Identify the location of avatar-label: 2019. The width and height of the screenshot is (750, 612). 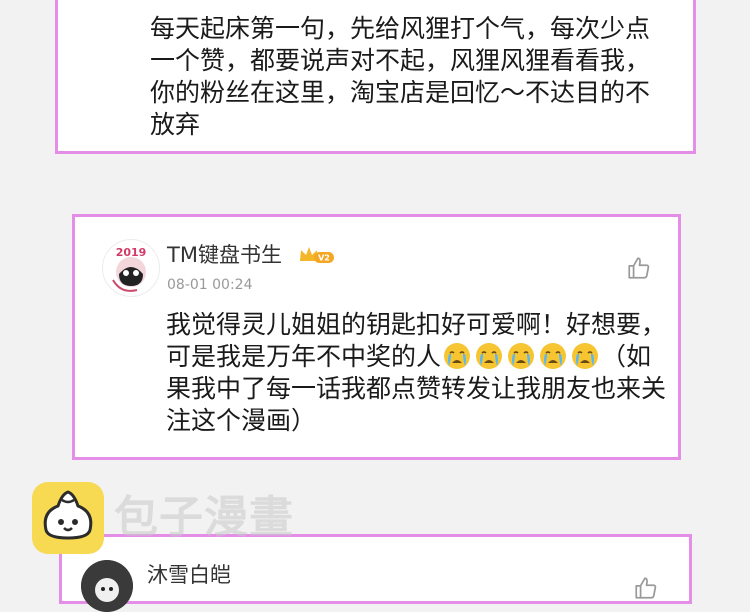
(131, 252).